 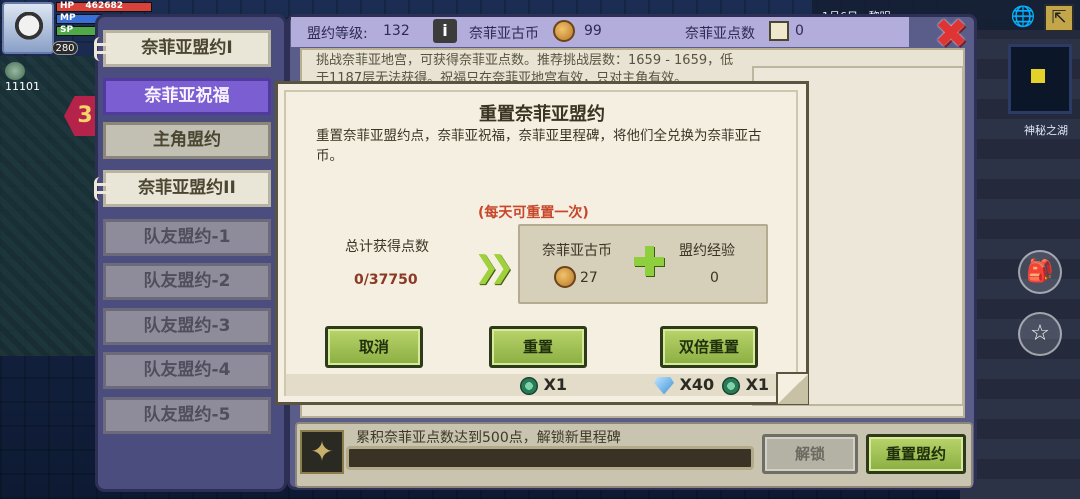 I want to click on tab-label: 队友盟约-4, so click(x=187, y=370).